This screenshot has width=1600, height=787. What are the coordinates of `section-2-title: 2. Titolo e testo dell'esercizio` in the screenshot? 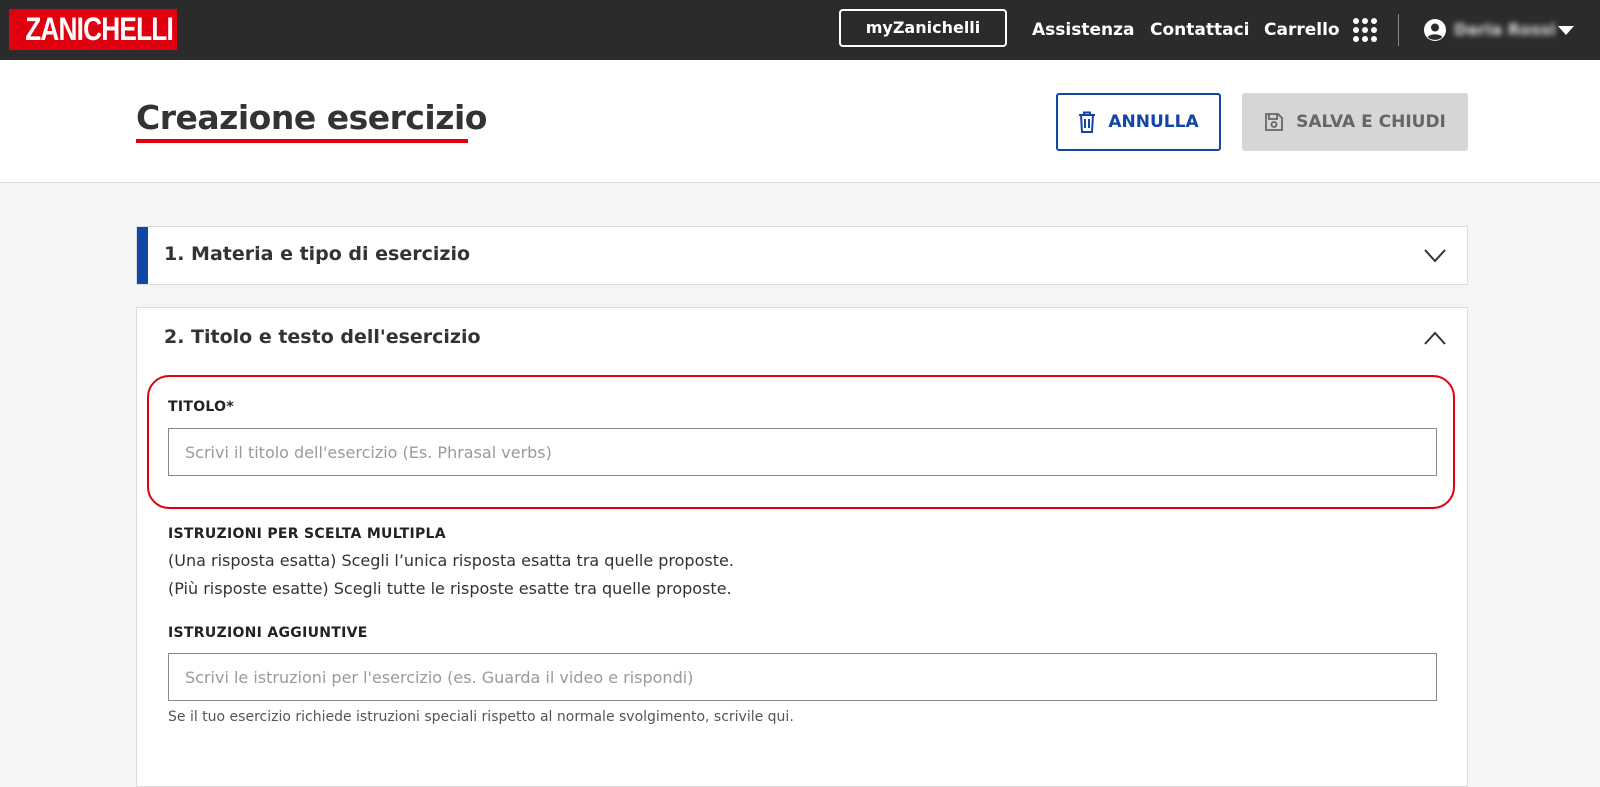 It's located at (322, 337).